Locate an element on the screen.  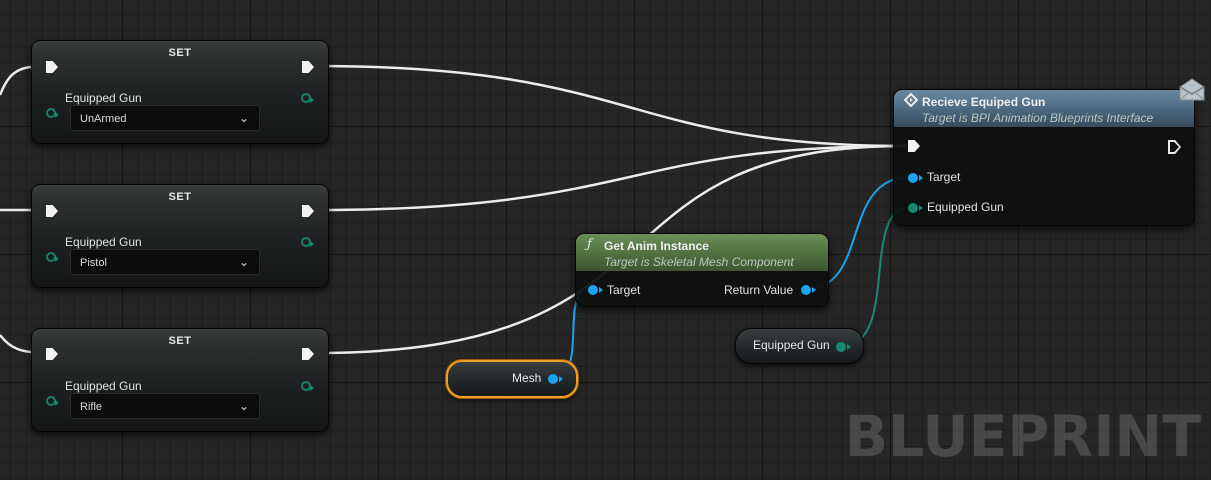
equipped-gun-output-pin is located at coordinates (843, 347).